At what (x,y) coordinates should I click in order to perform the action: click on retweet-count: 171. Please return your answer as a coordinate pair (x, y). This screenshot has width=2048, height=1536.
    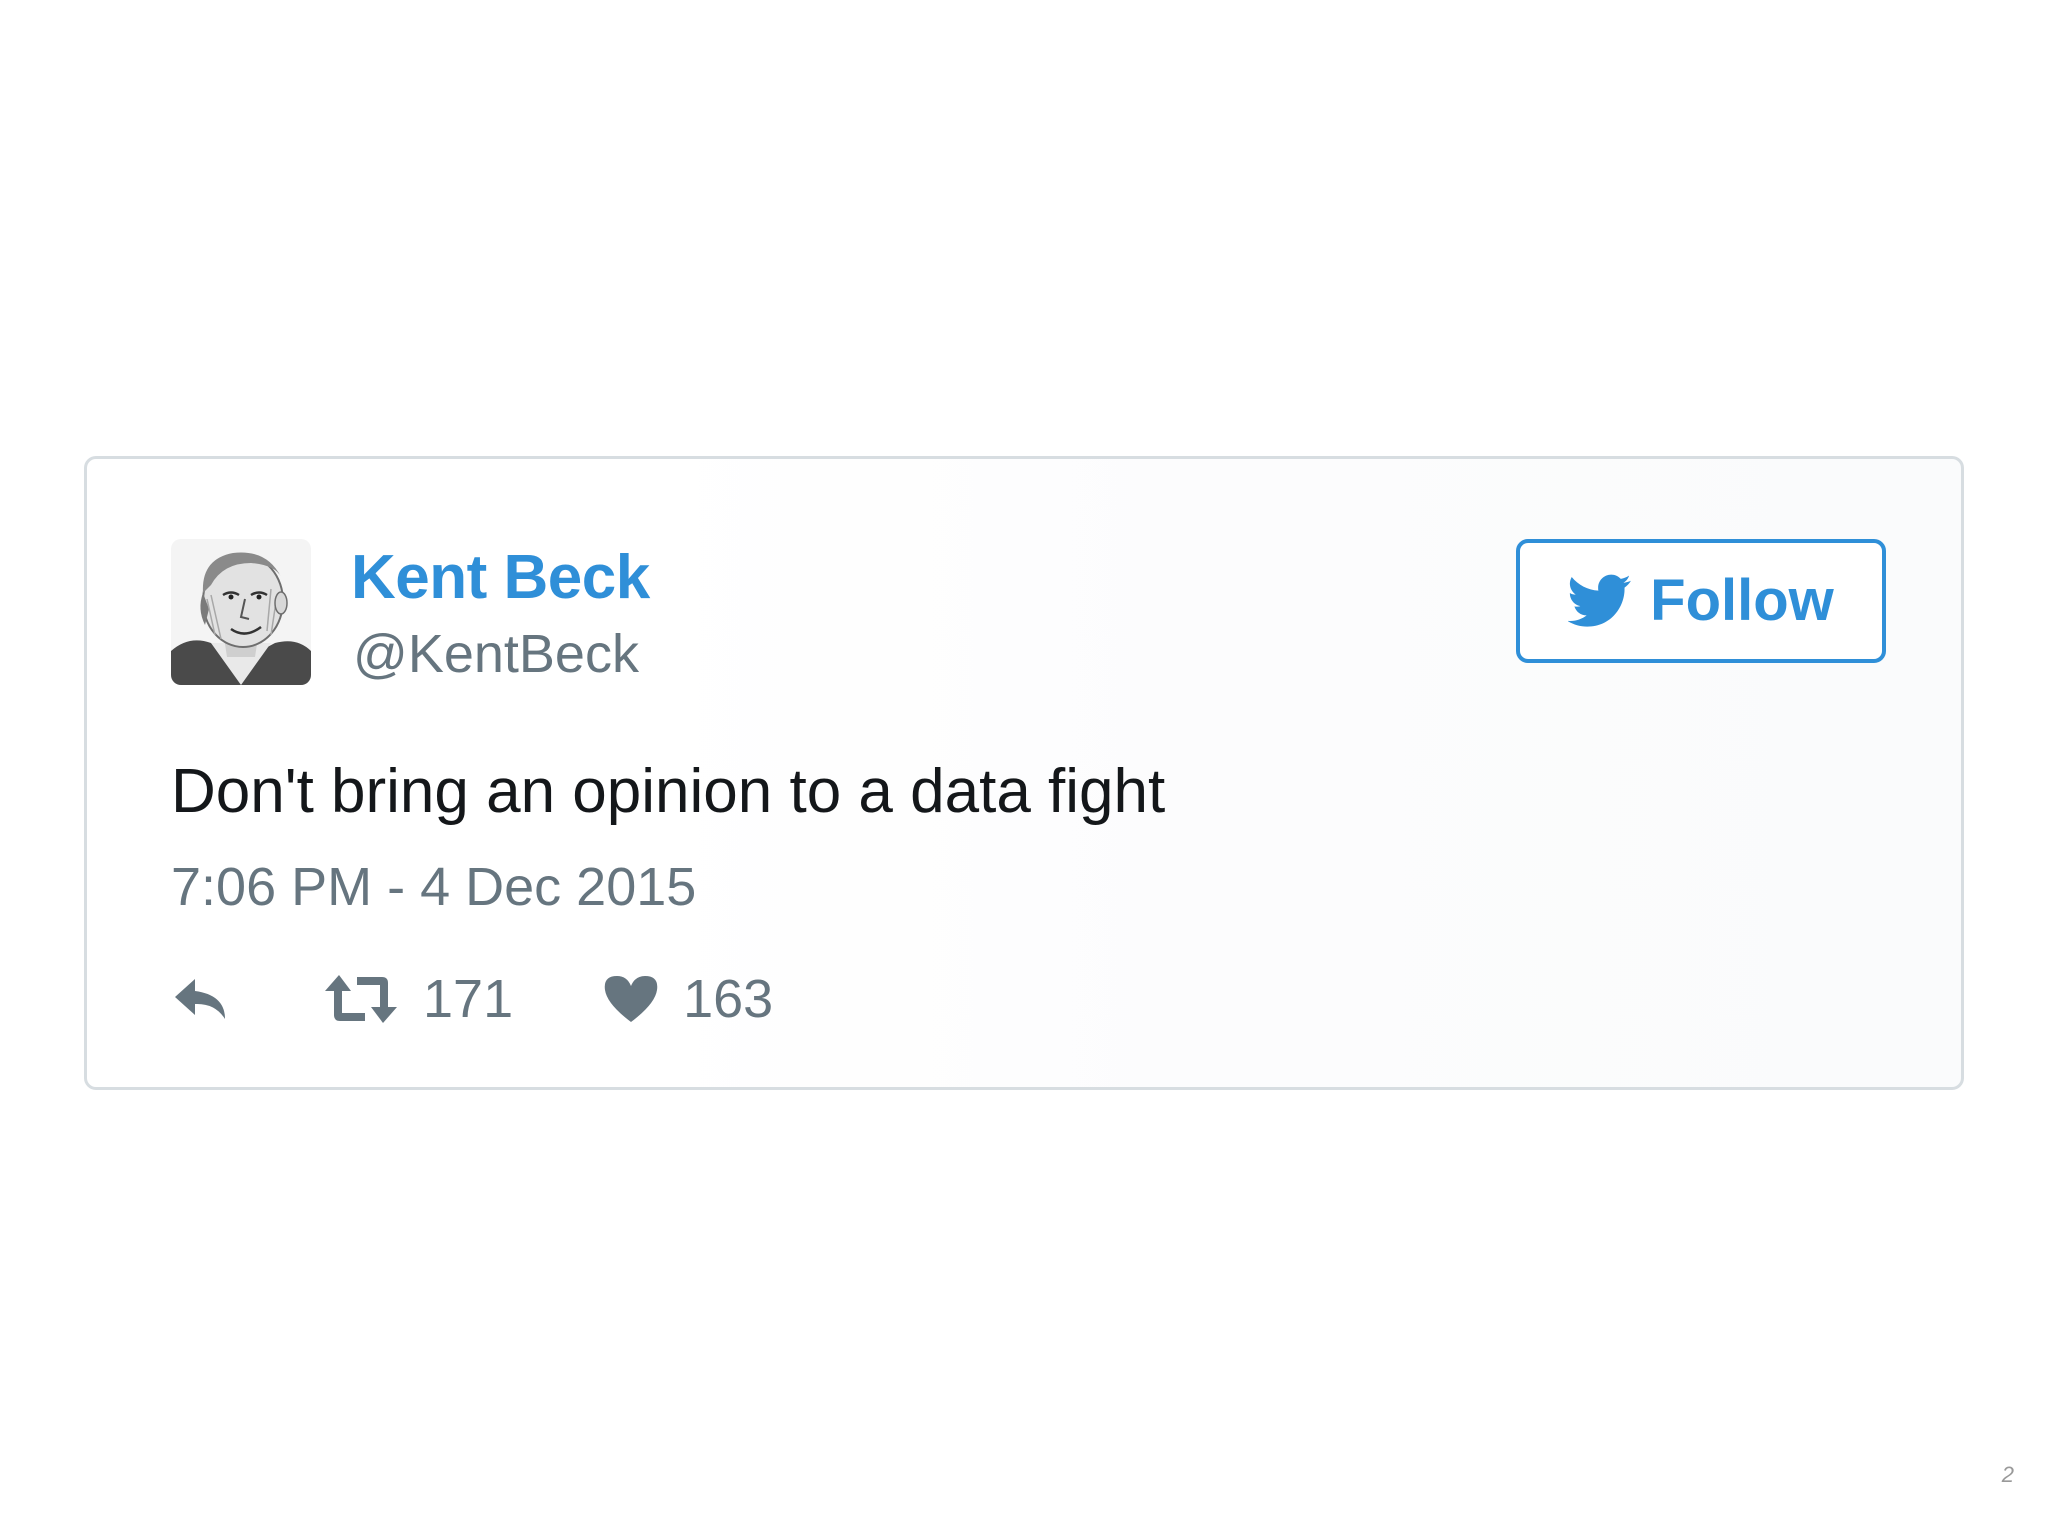
    Looking at the image, I should click on (468, 999).